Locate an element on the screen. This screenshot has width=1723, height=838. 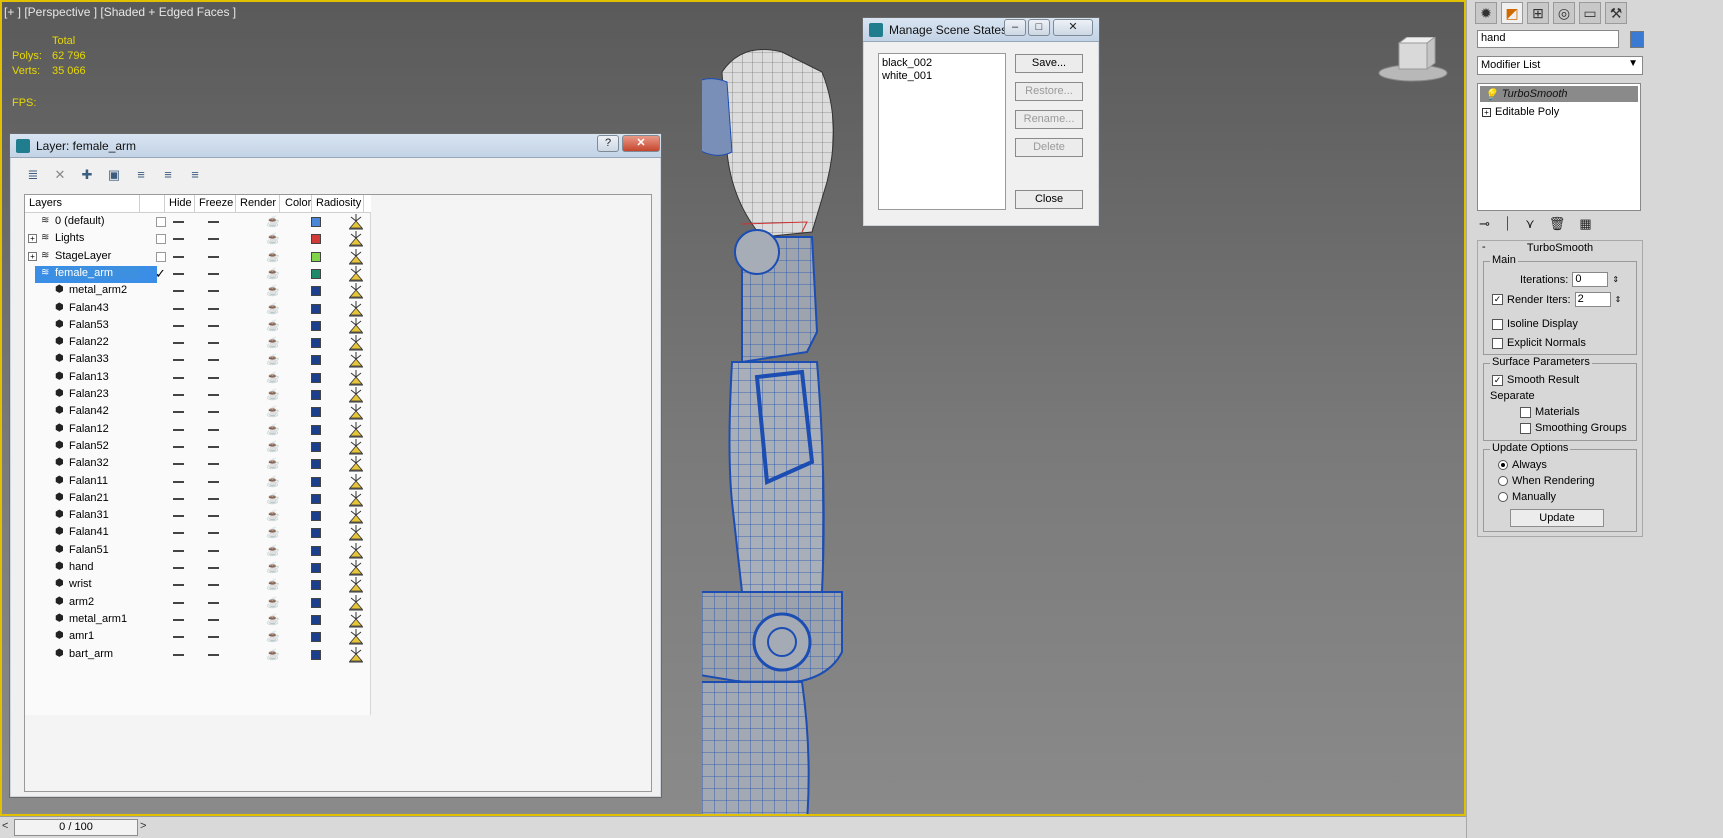
object-name: hand is located at coordinates (81, 567).